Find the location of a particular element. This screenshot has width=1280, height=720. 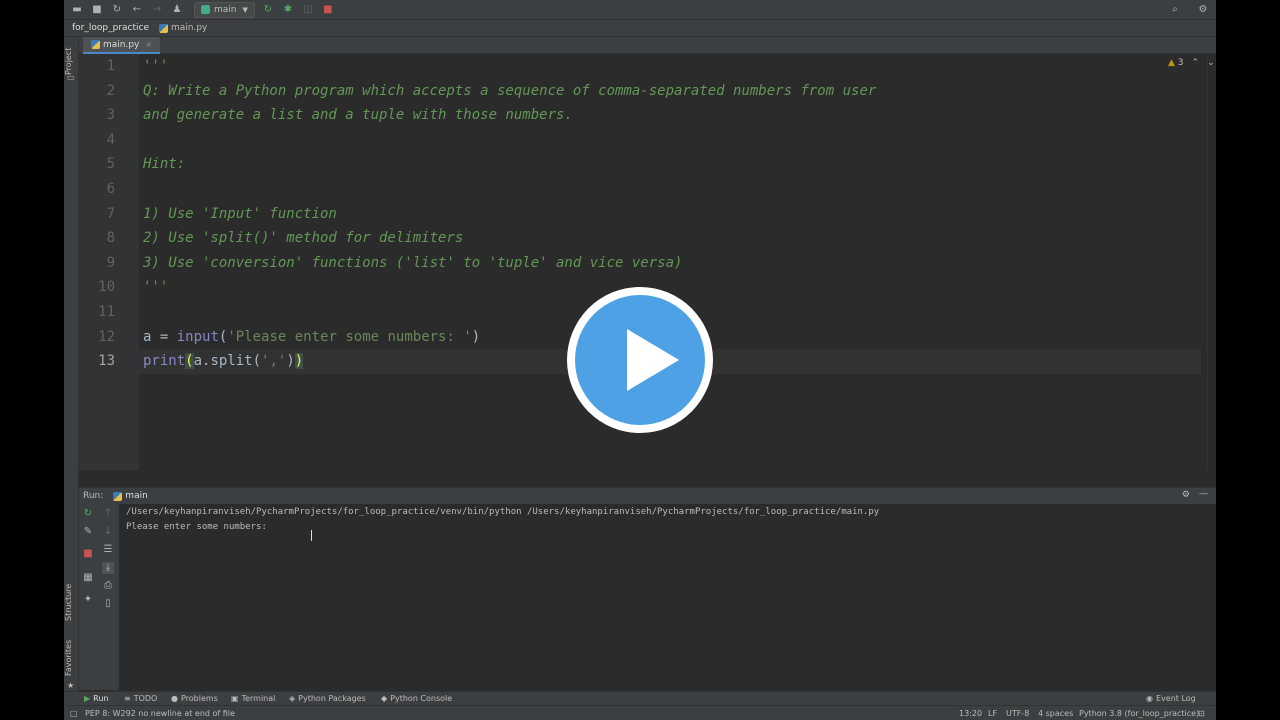

breadcrumb-file: main.py is located at coordinates (183, 28).